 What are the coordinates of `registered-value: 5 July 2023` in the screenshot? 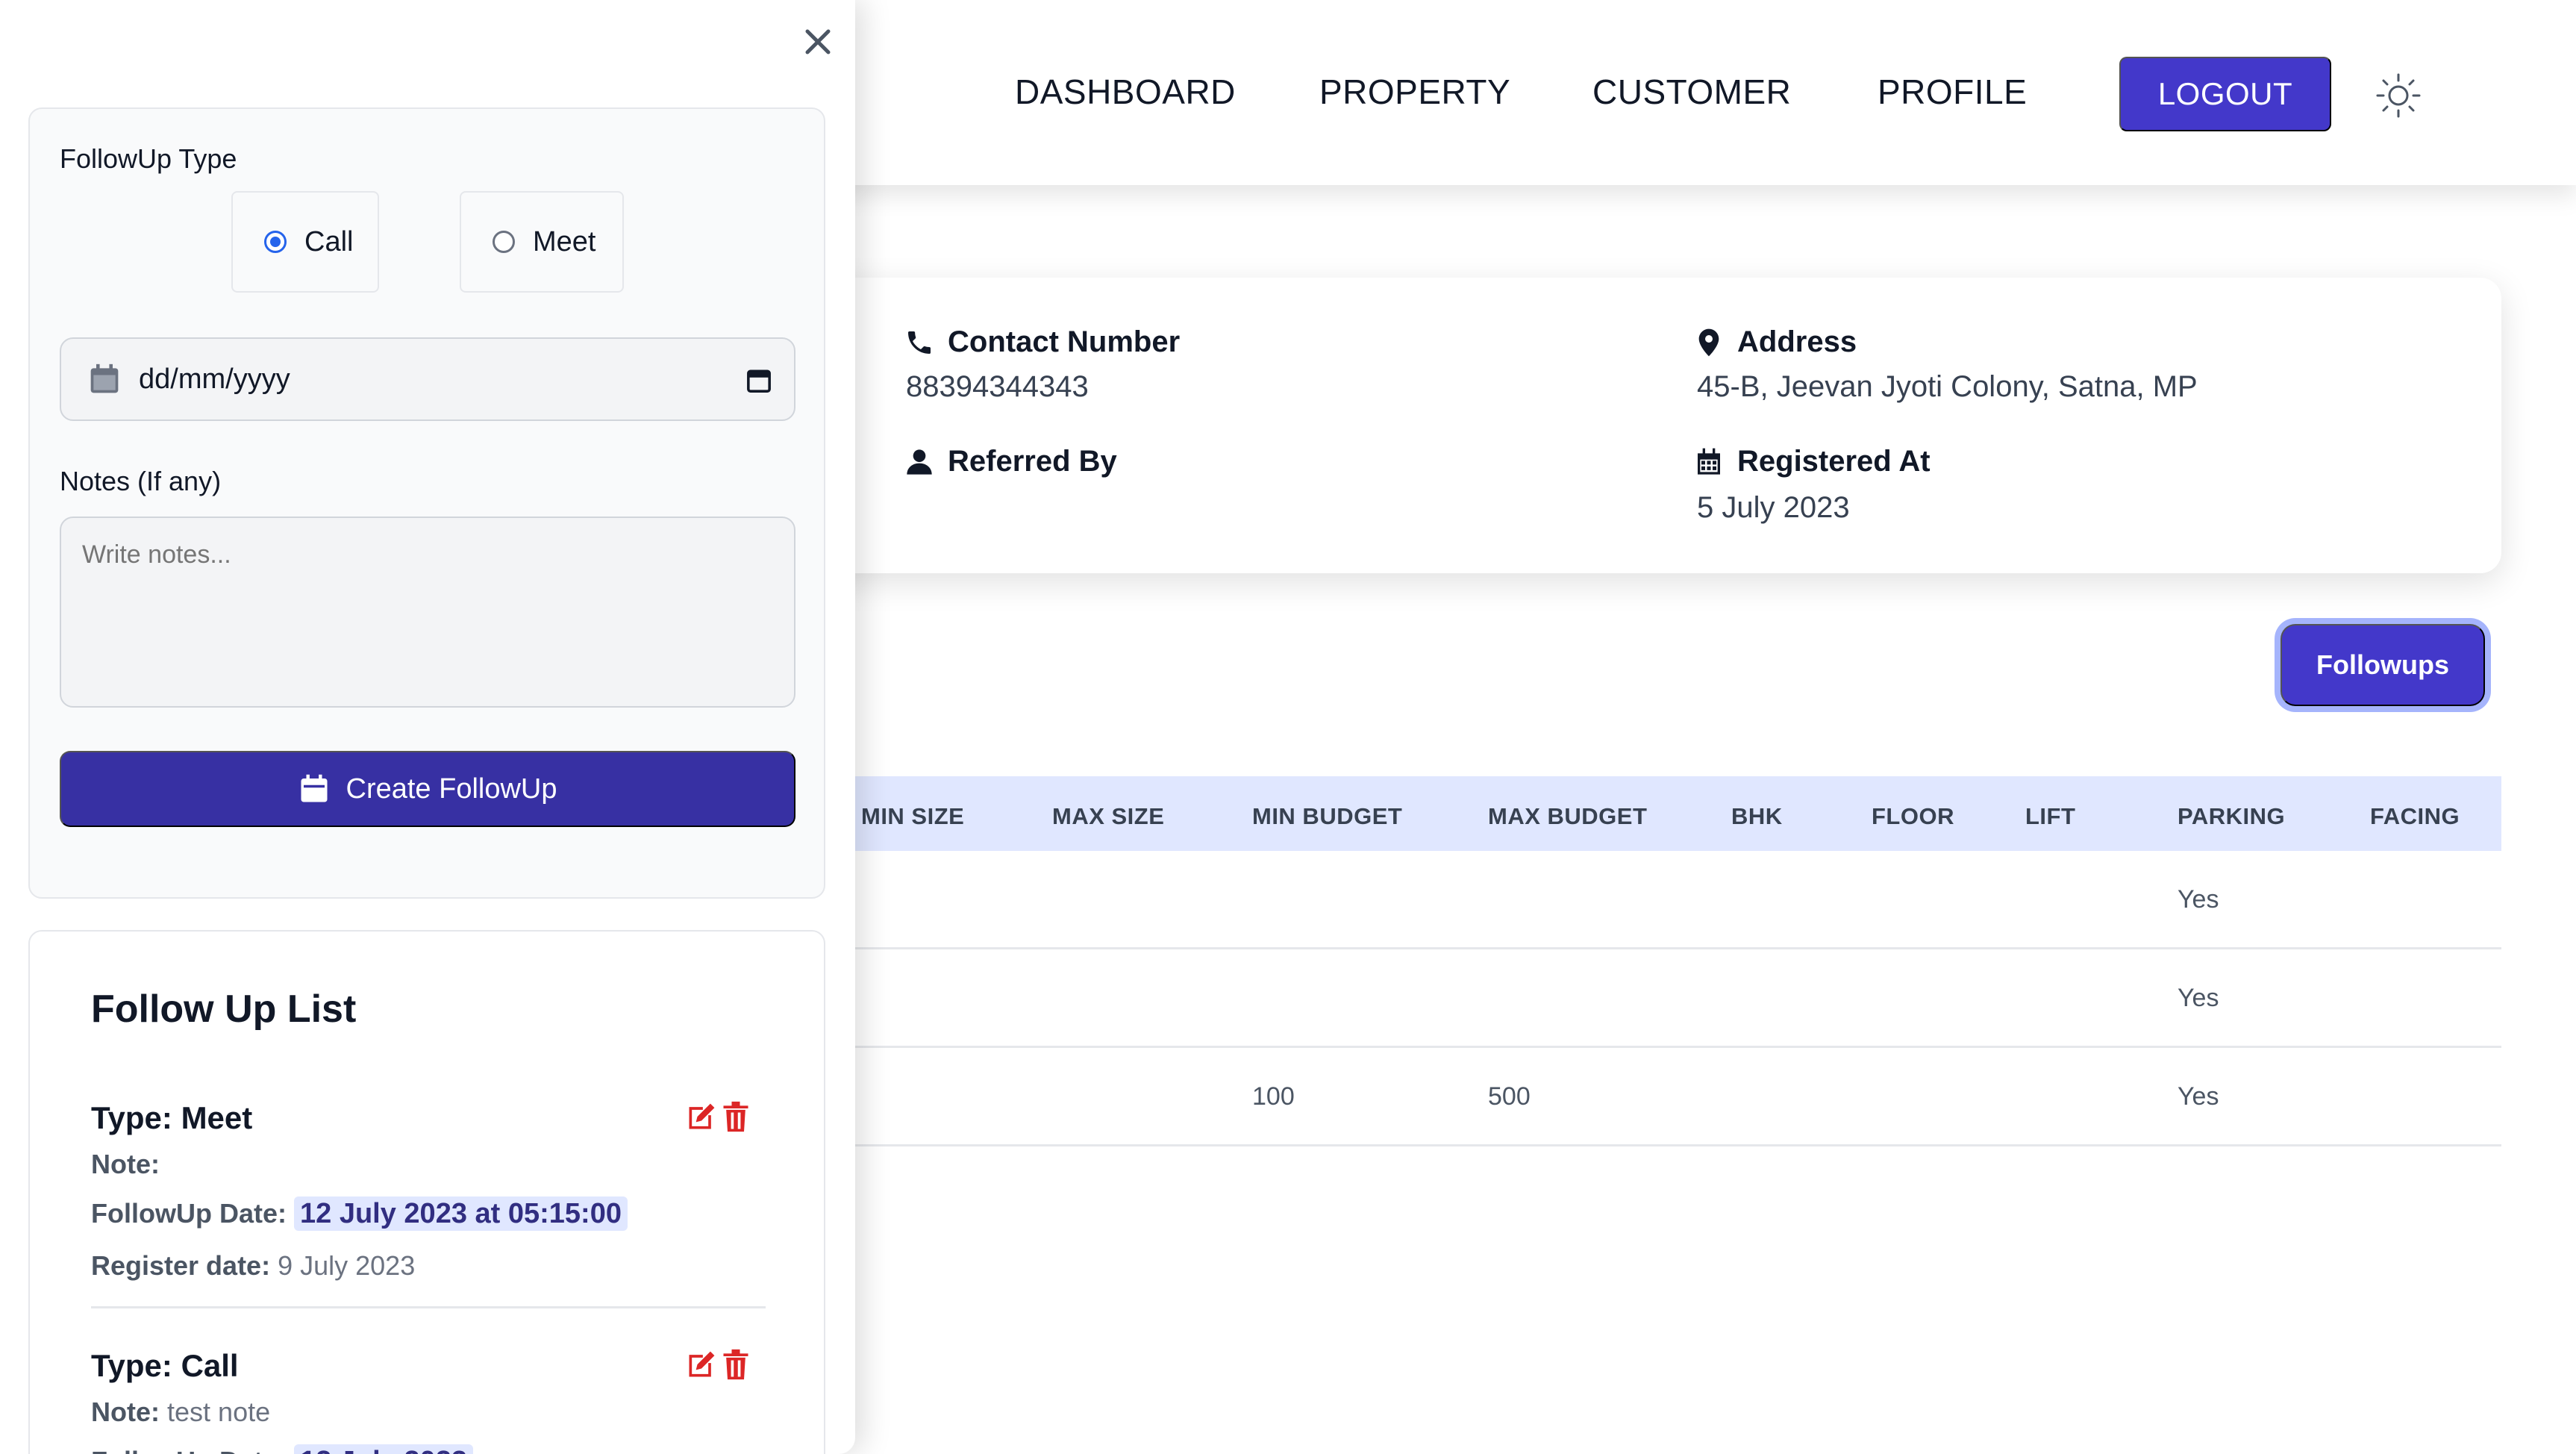 It's located at (1773, 508).